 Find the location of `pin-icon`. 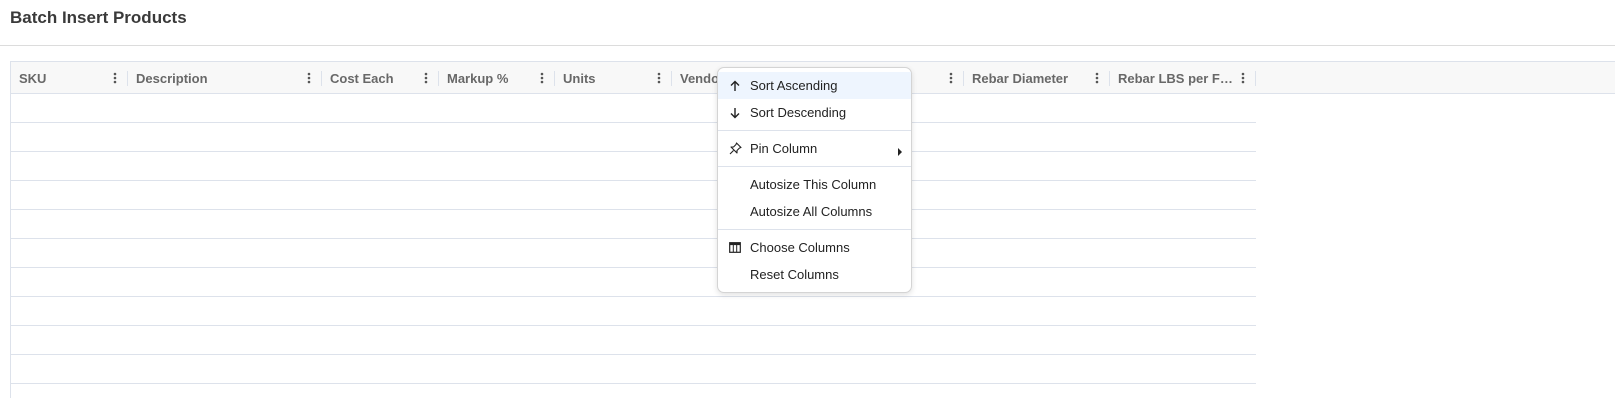

pin-icon is located at coordinates (735, 148).